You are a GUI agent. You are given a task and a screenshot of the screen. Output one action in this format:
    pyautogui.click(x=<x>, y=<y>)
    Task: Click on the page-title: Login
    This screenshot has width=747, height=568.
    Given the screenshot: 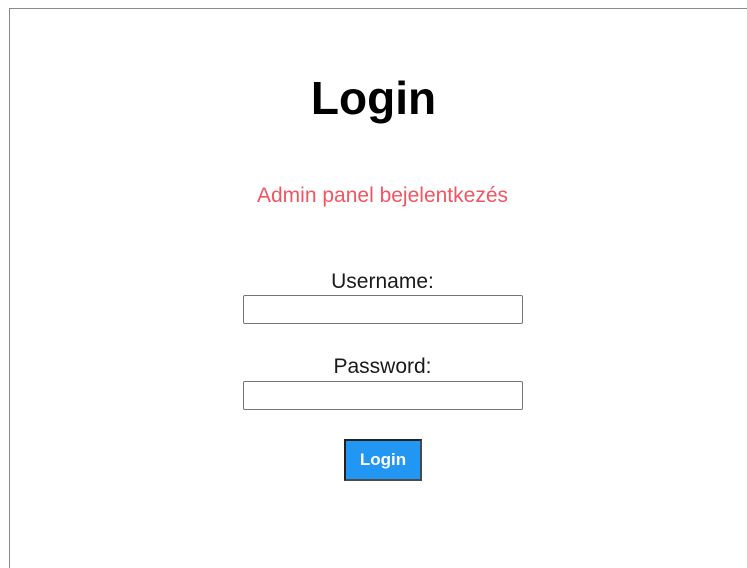 What is the action you would take?
    pyautogui.click(x=373, y=98)
    